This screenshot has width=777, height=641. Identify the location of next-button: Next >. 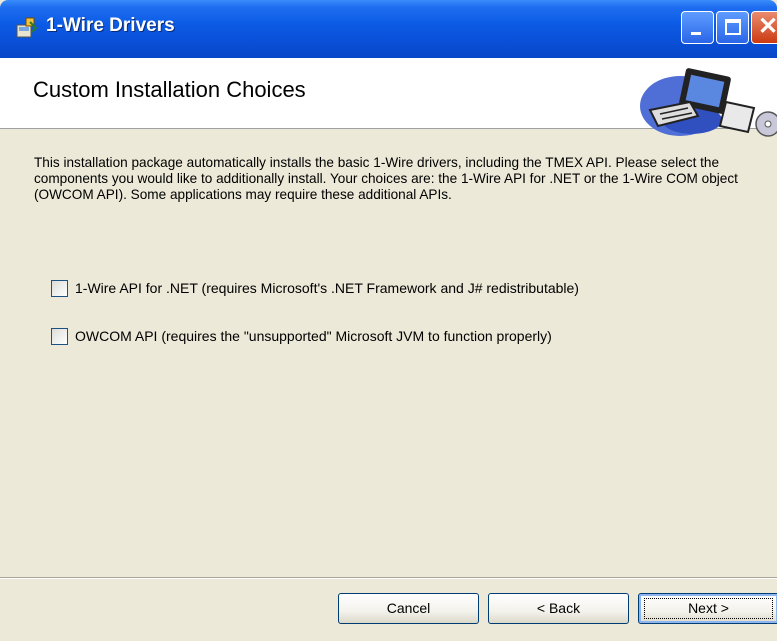
(707, 608).